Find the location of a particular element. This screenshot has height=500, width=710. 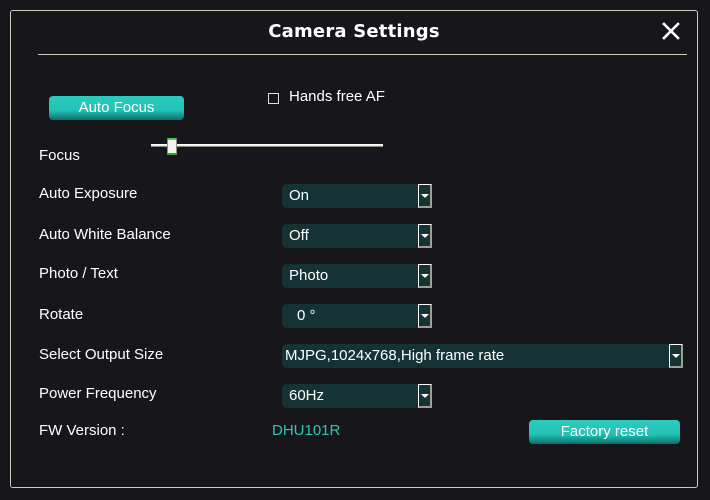

hands-free-af-toggle: Hands free AF is located at coordinates (326, 96).